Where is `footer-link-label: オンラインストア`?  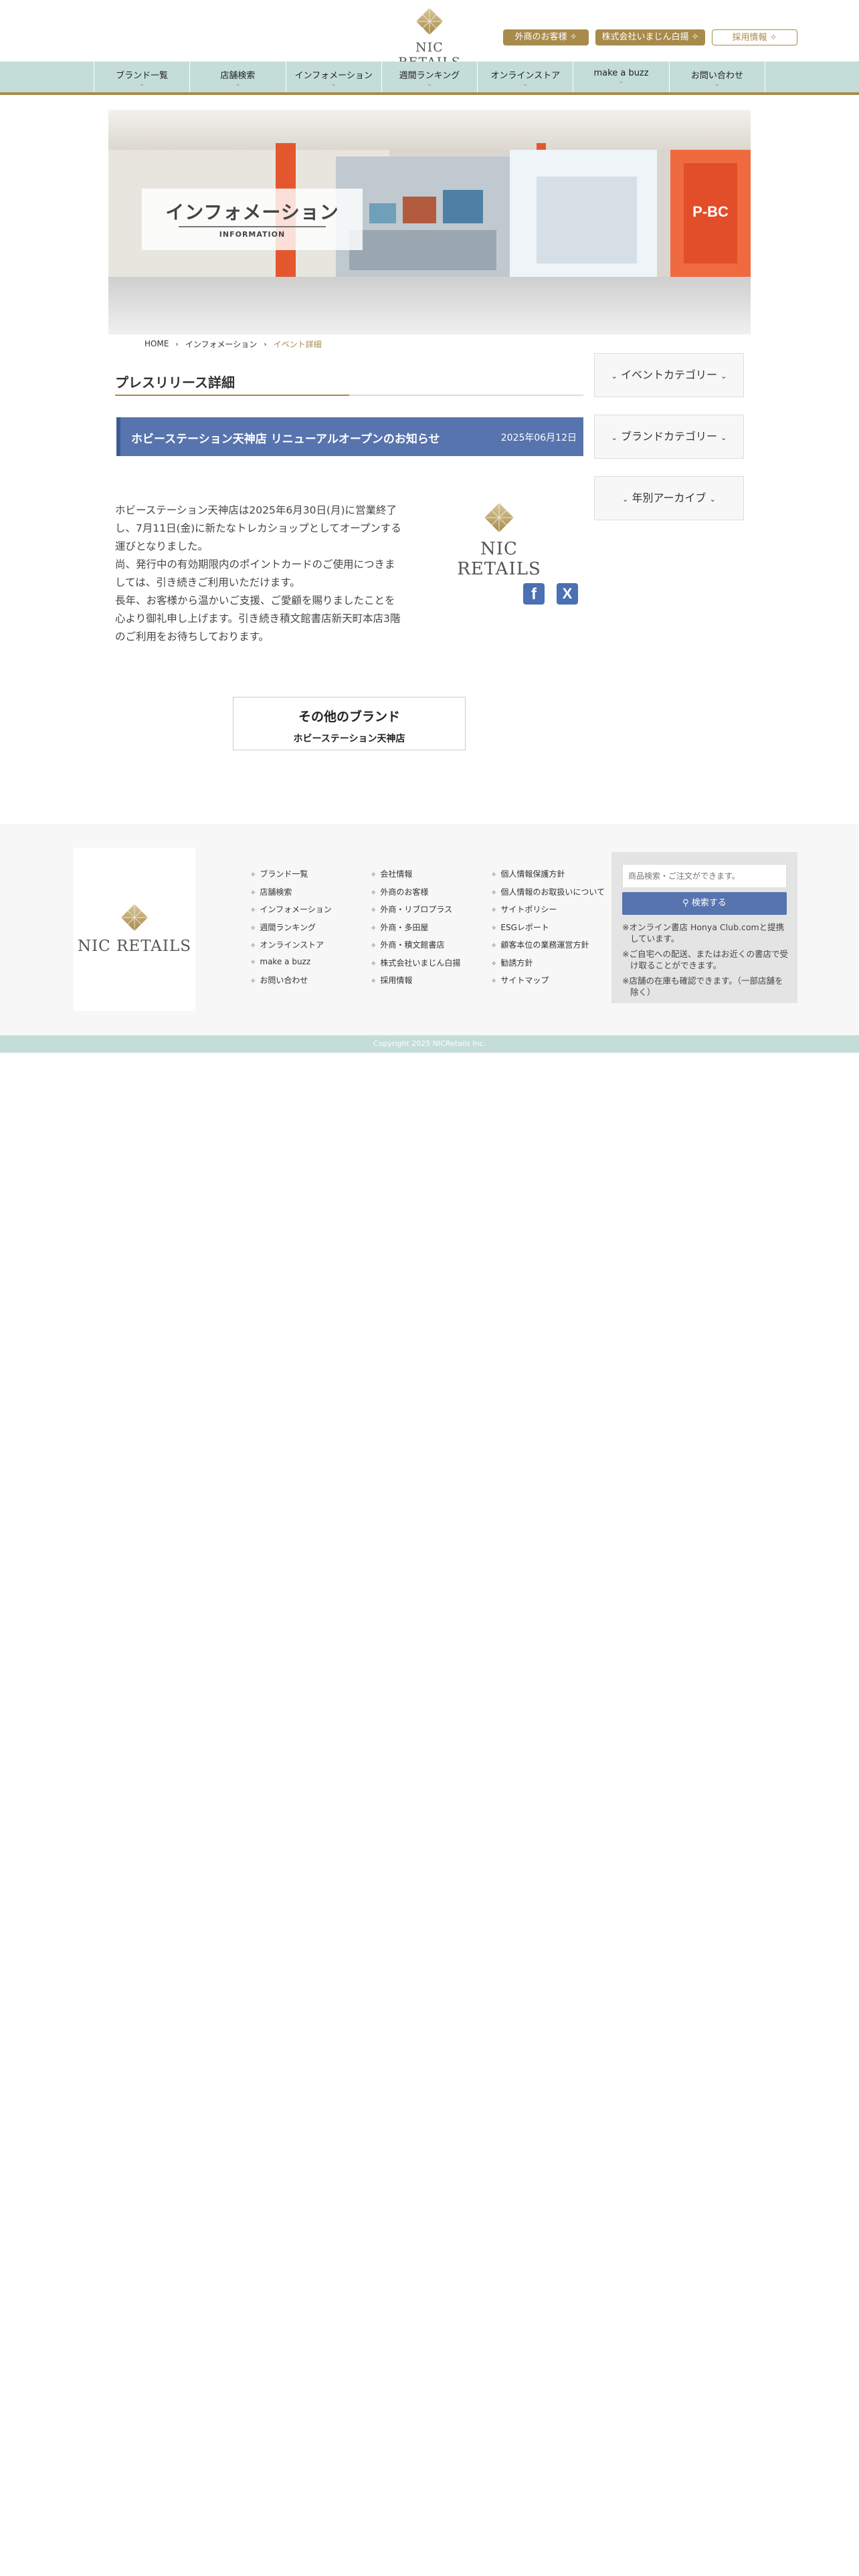 footer-link-label: オンラインストア is located at coordinates (292, 945).